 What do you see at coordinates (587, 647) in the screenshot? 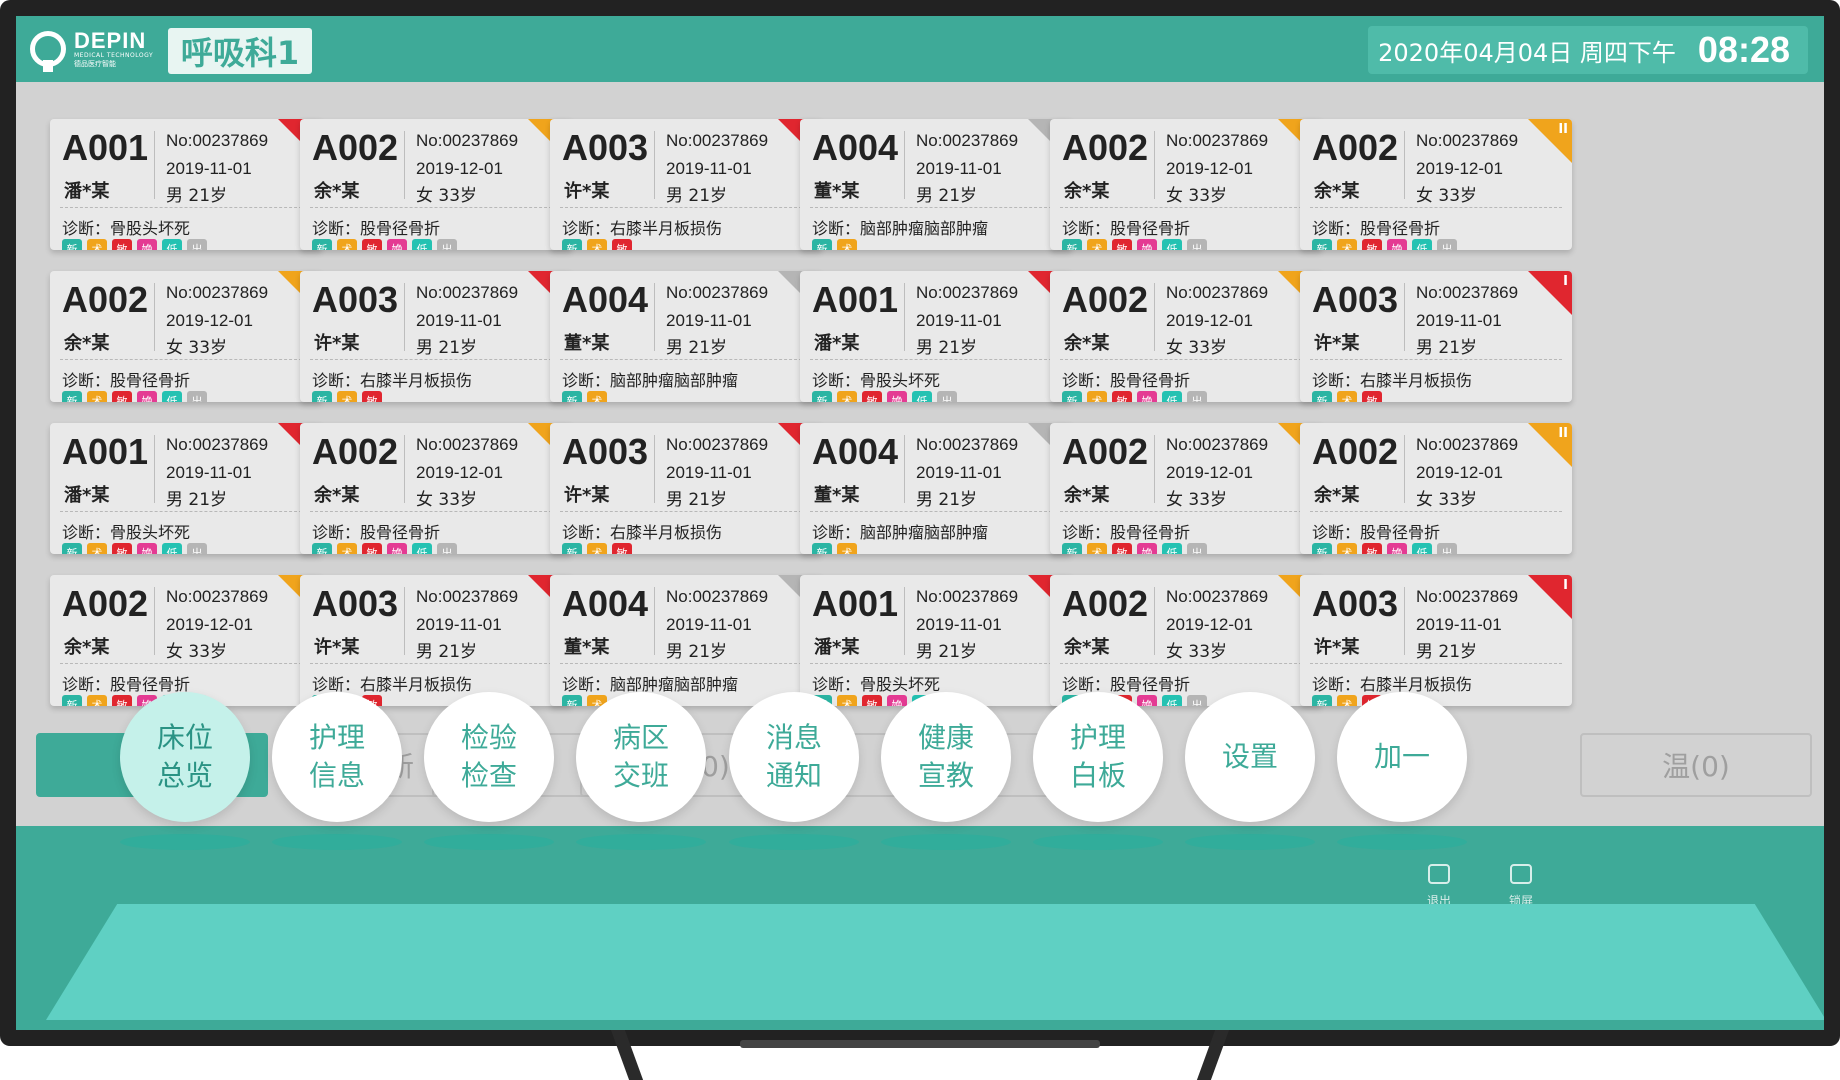
I see `patient-name: 董*某` at bounding box center [587, 647].